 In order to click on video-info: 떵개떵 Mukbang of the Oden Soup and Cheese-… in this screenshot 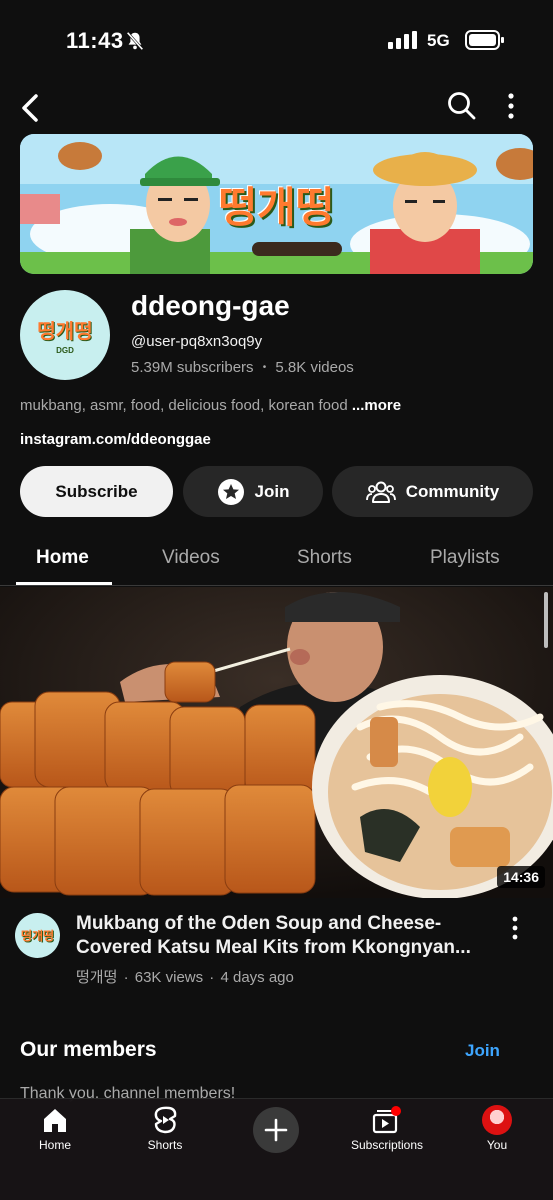, I will do `click(276, 948)`.